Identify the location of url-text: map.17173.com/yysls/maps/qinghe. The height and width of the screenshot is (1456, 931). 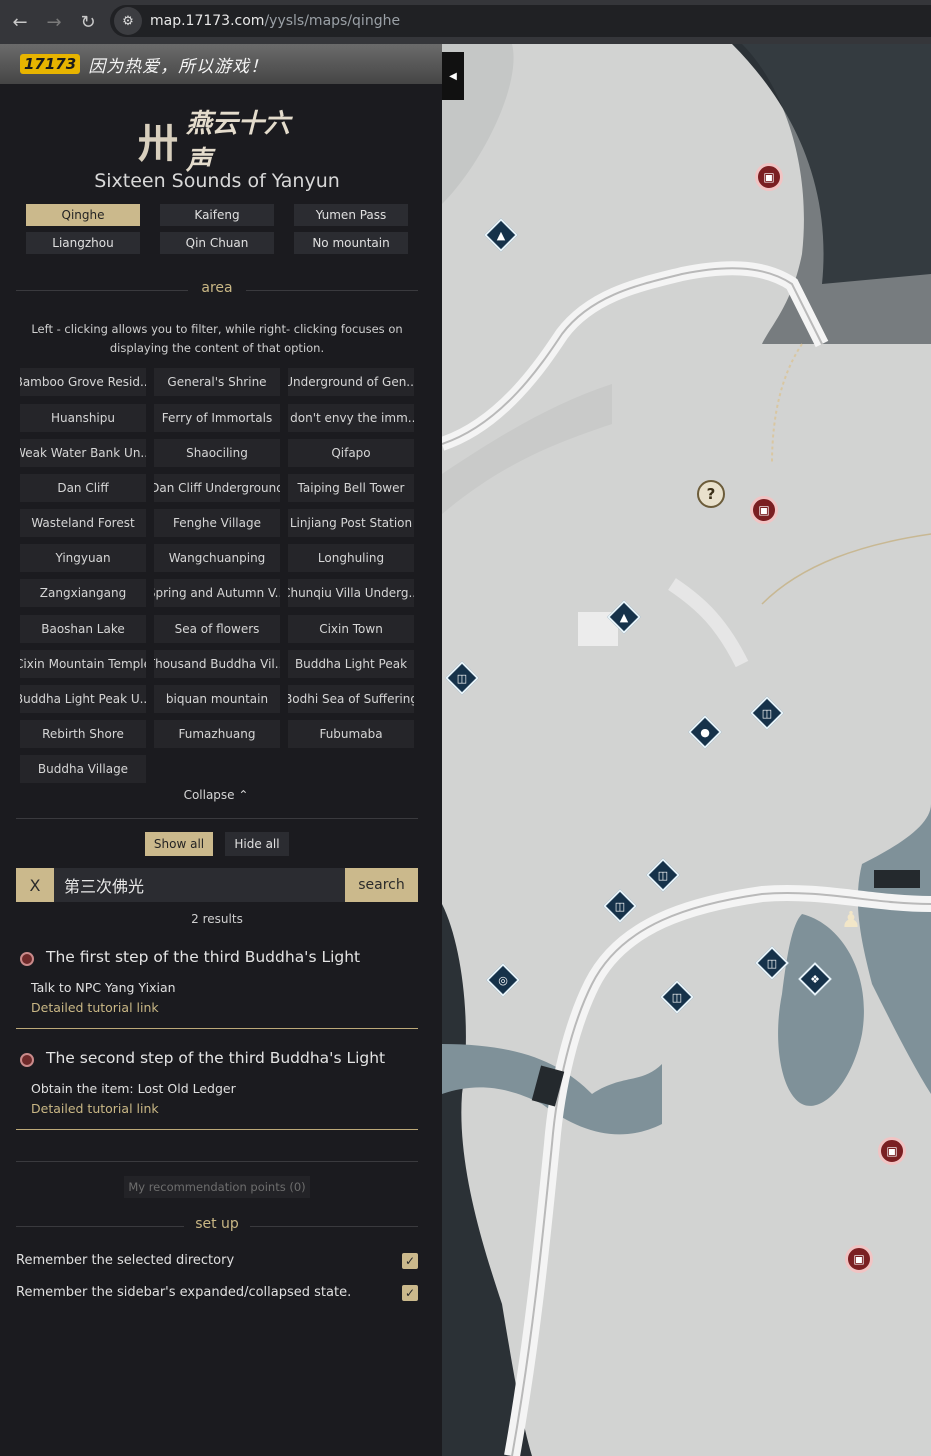
(275, 21).